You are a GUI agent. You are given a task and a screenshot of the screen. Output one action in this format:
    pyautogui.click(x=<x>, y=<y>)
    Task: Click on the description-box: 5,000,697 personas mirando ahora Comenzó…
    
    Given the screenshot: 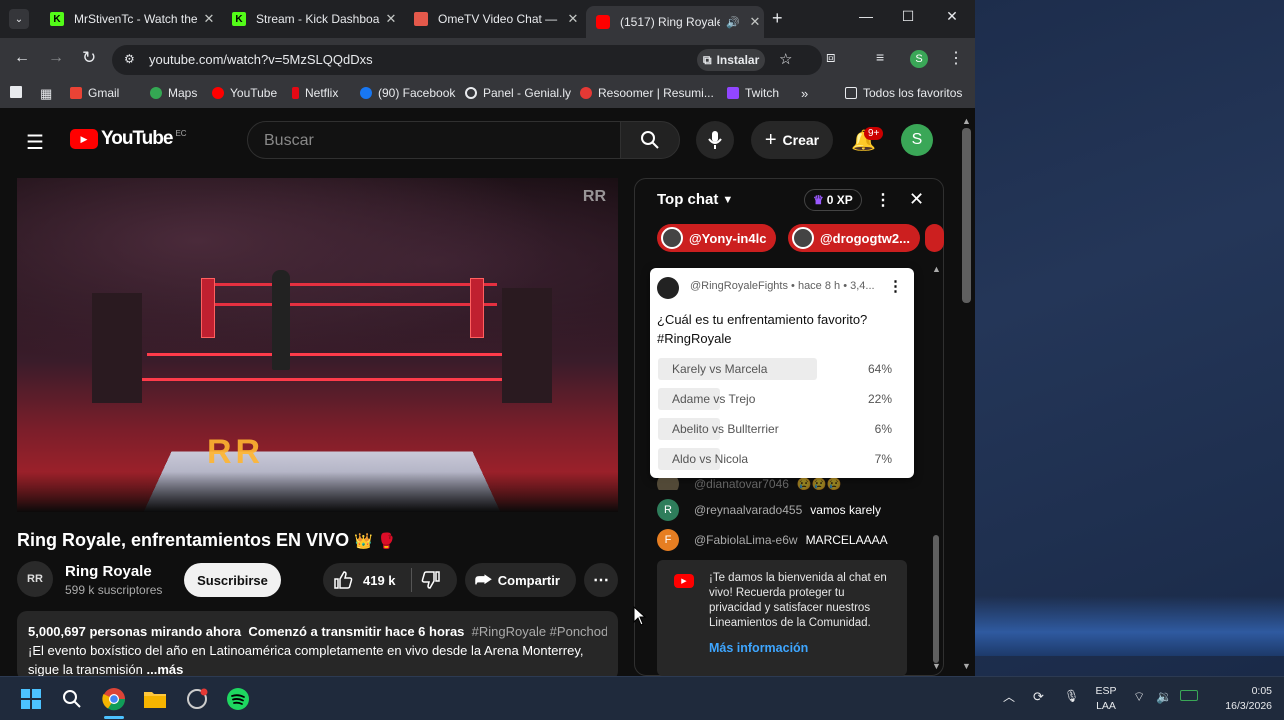 What is the action you would take?
    pyautogui.click(x=317, y=643)
    